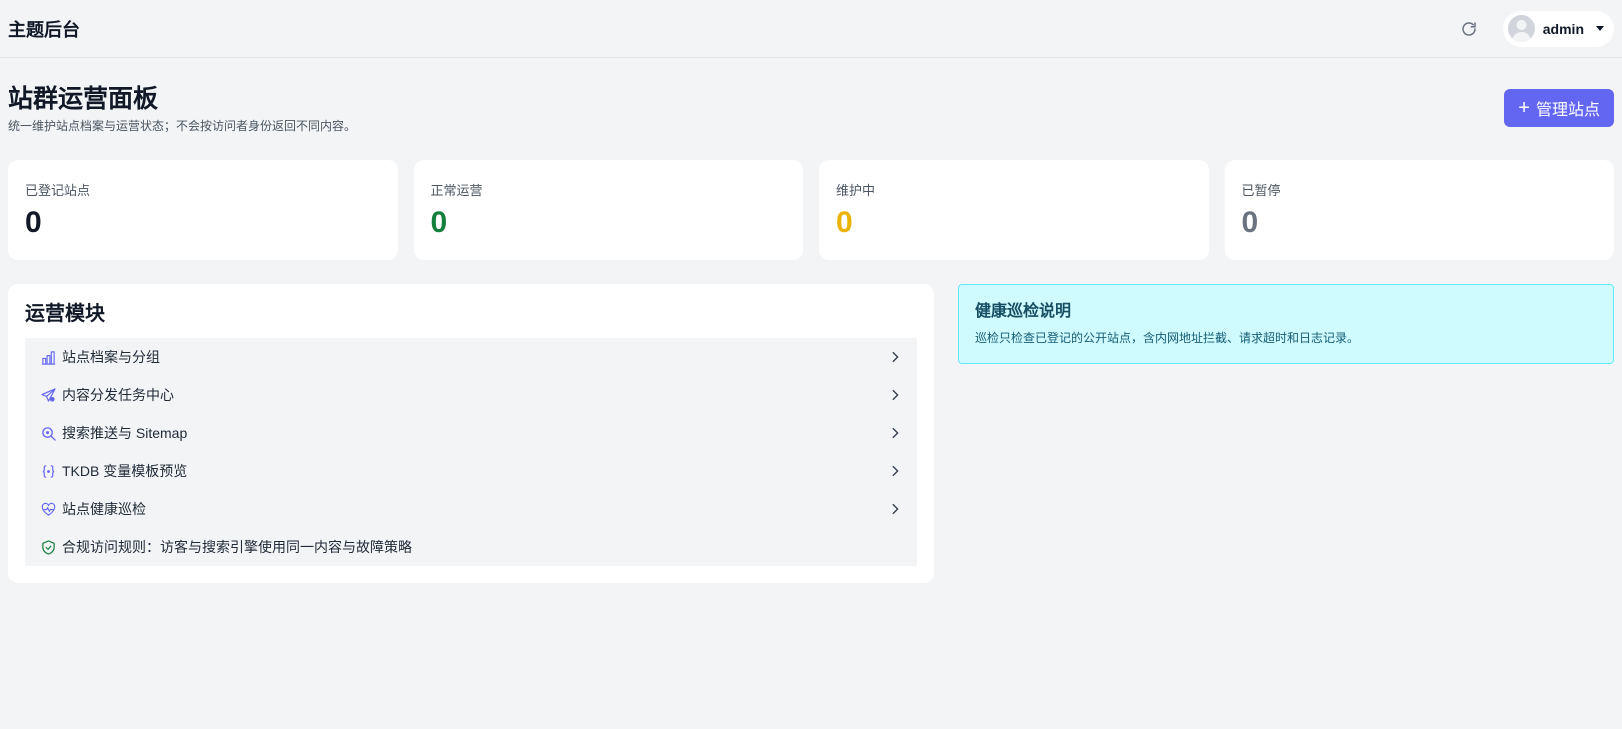 The height and width of the screenshot is (729, 1622). Describe the element at coordinates (811, 210) in the screenshot. I see `stats-row: 已登记站点 0 正常运营 0 维护中 0 已暂停 0` at that location.